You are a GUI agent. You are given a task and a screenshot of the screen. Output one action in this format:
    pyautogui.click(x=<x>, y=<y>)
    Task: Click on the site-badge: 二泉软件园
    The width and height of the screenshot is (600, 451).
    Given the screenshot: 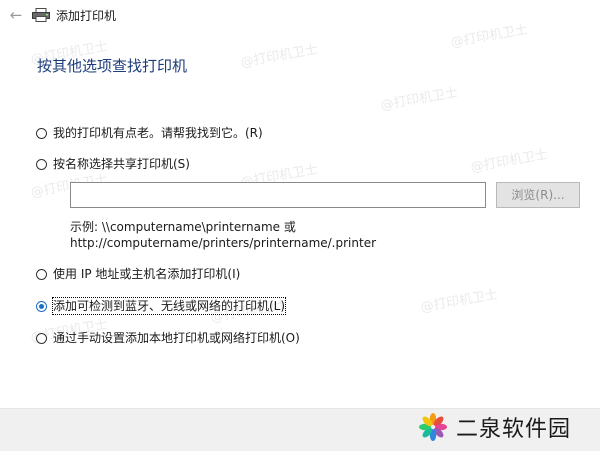 What is the action you would take?
    pyautogui.click(x=494, y=427)
    